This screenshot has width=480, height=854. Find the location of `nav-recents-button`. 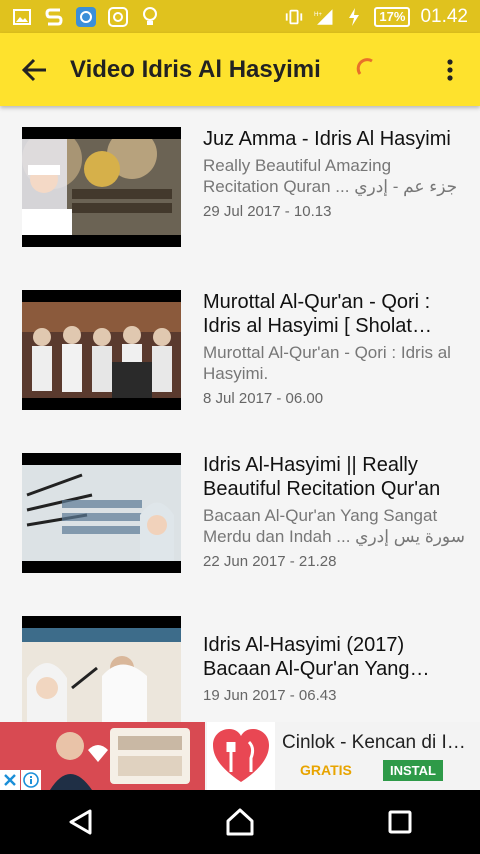

nav-recents-button is located at coordinates (400, 822).